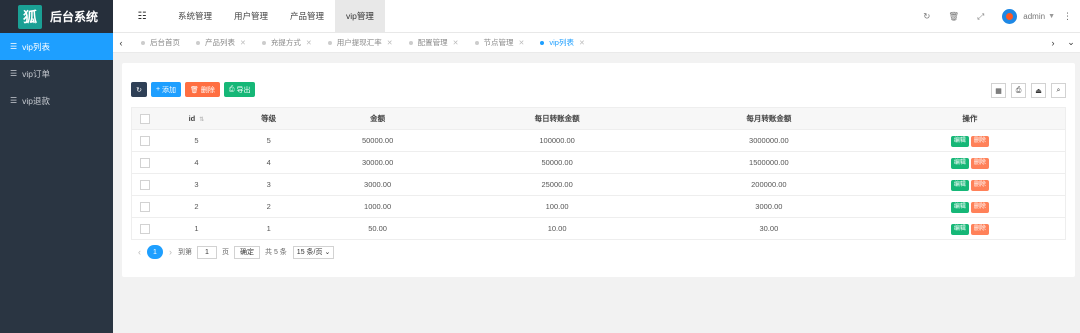  I want to click on table-row: 3 3 3000.00 25000.00 200000.00 编辑 删除, so click(598, 184).